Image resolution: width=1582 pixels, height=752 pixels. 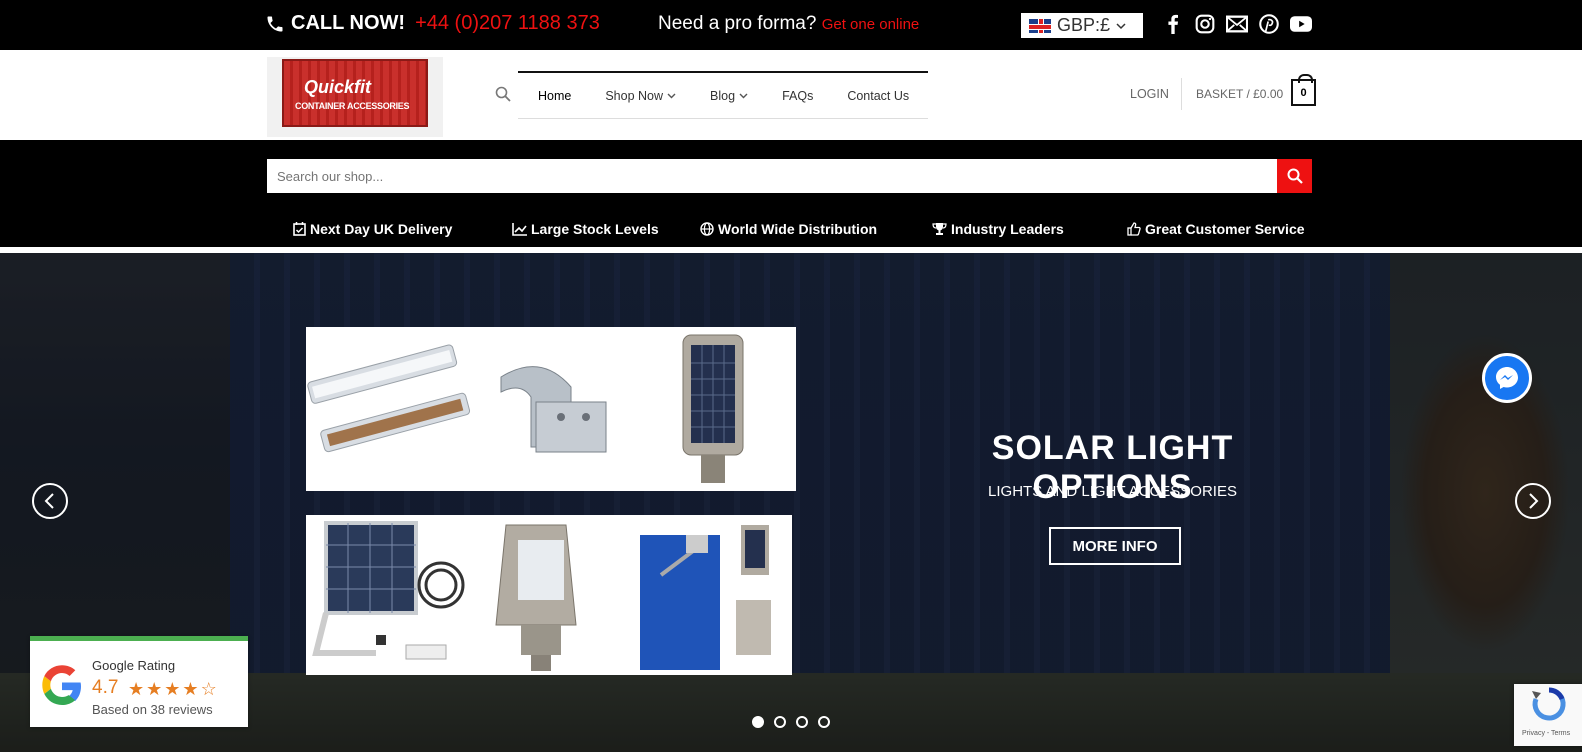 I want to click on login-link: LOGIN, so click(x=1149, y=94).